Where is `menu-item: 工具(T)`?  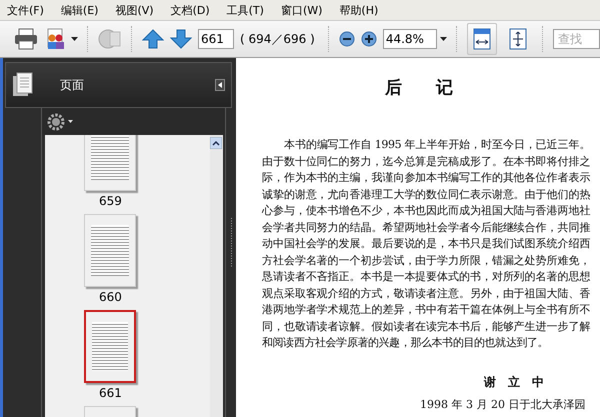
menu-item: 工具(T) is located at coordinates (245, 10).